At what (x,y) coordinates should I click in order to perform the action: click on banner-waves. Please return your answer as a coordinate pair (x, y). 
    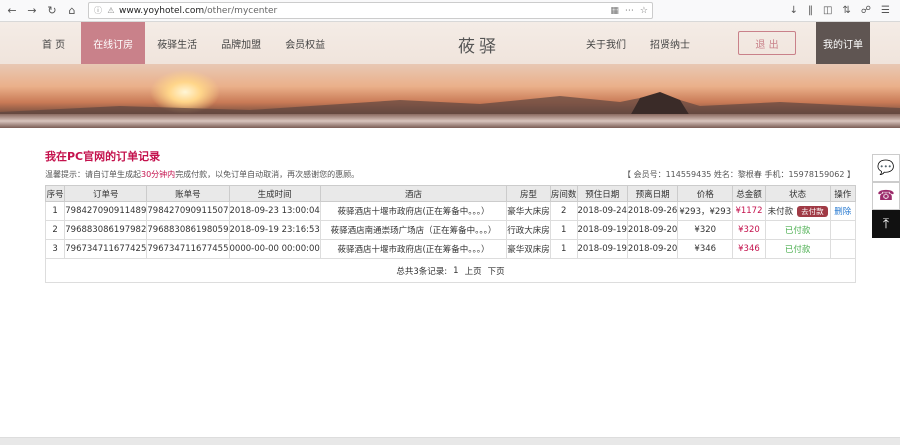
    Looking at the image, I should click on (450, 121).